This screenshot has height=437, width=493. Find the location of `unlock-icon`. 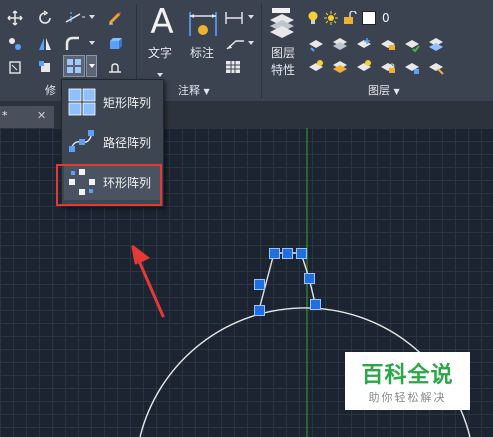

unlock-icon is located at coordinates (350, 18).